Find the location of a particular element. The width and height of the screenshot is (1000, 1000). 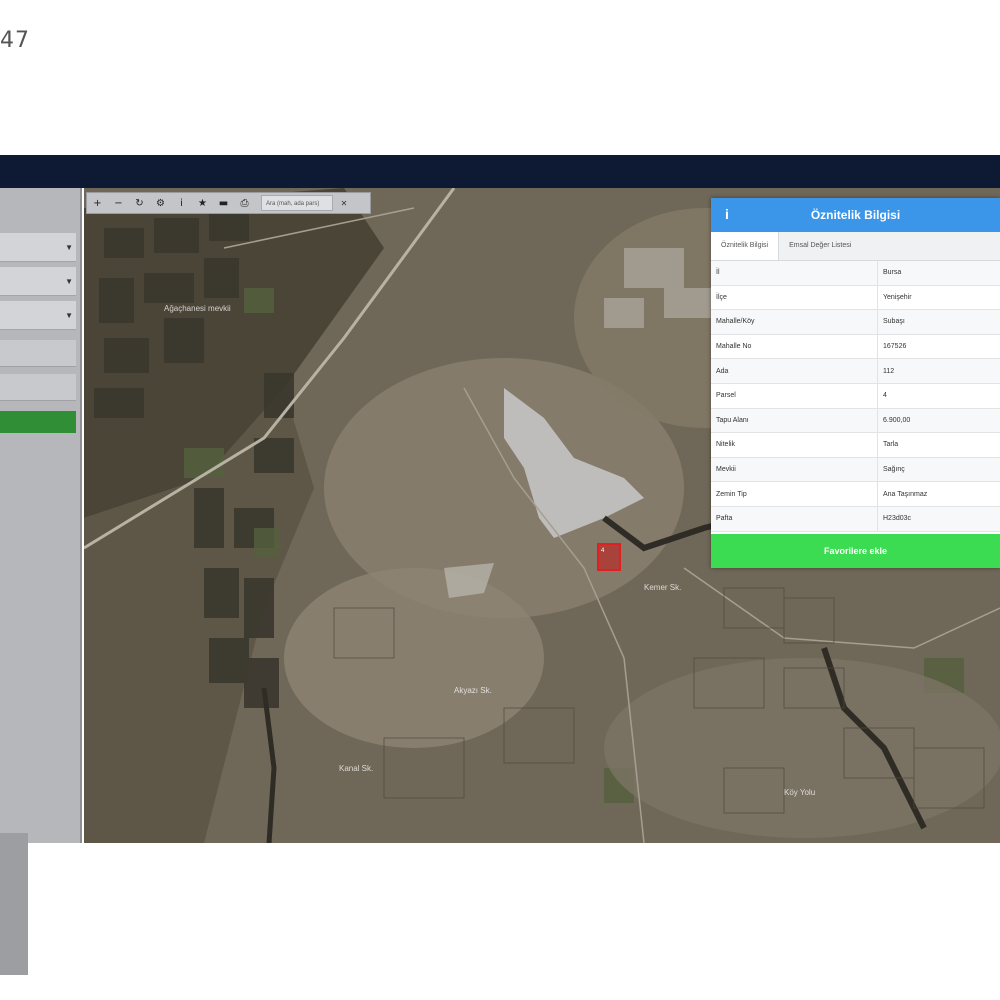

table-row: Zemin Tip Ana Taşınmaz is located at coordinates (855, 494).